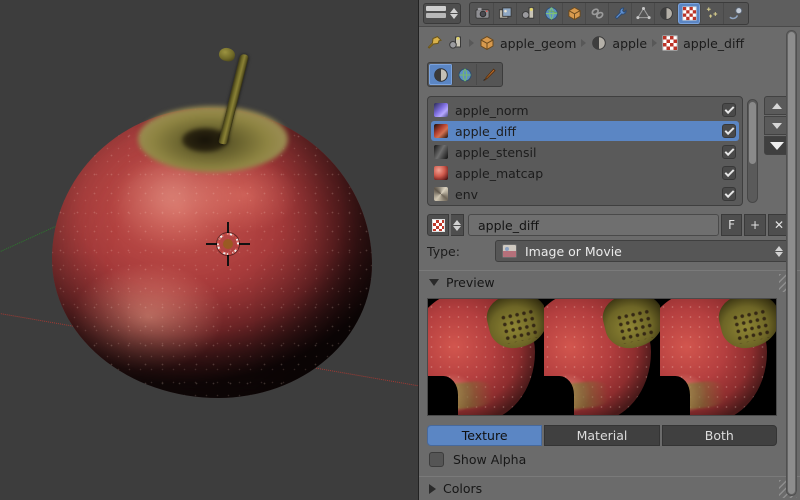 This screenshot has height=500, width=800. I want to click on scene-icon, so click(527, 12).